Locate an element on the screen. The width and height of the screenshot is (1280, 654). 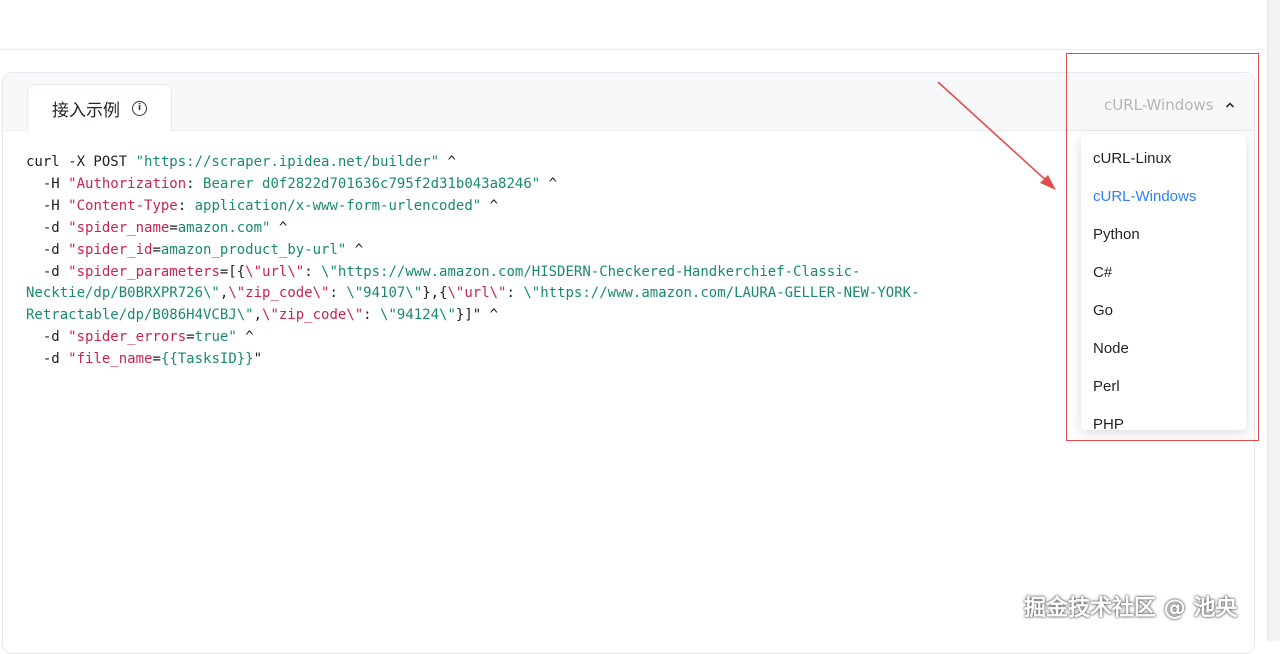
code-token: true" is located at coordinates (215, 337).